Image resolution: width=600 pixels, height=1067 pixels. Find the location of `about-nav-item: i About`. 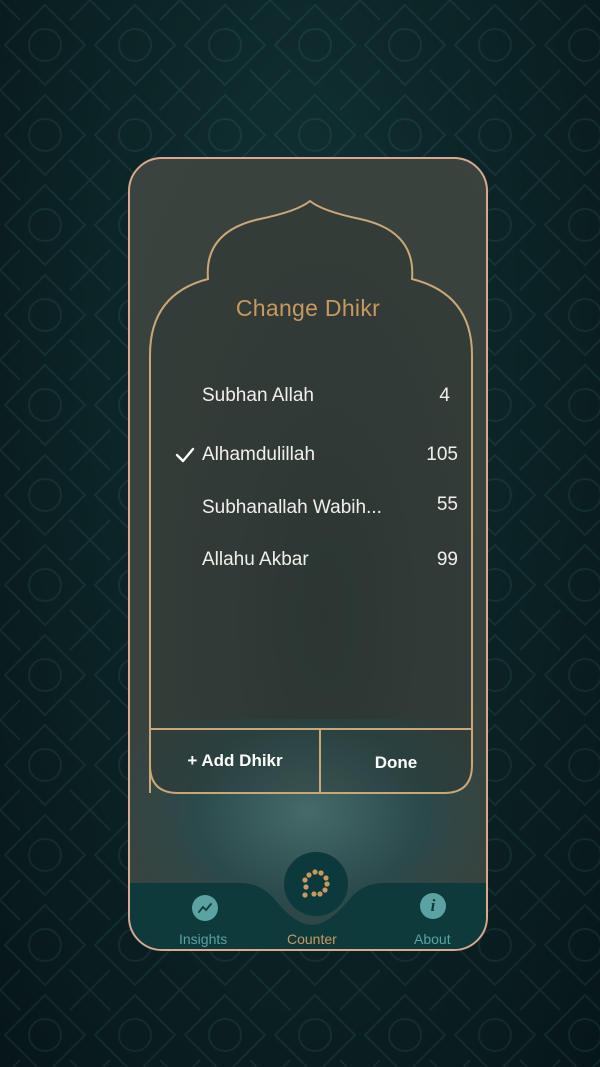

about-nav-item: i About is located at coordinates (435, 916).